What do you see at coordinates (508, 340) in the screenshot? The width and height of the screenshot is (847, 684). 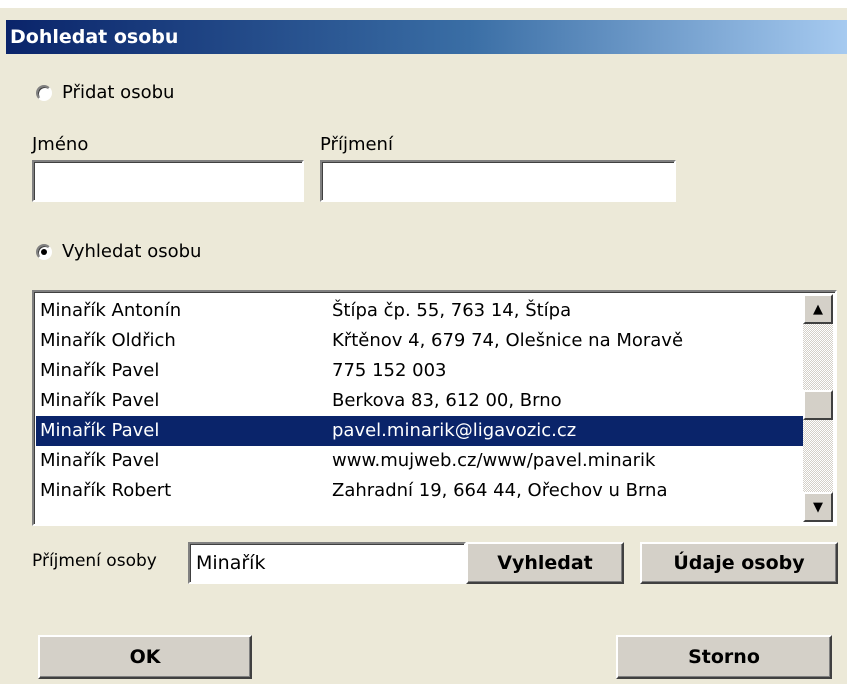 I see `person-detail: Křtěnov 4, 679 74, Olešnice na Moravě` at bounding box center [508, 340].